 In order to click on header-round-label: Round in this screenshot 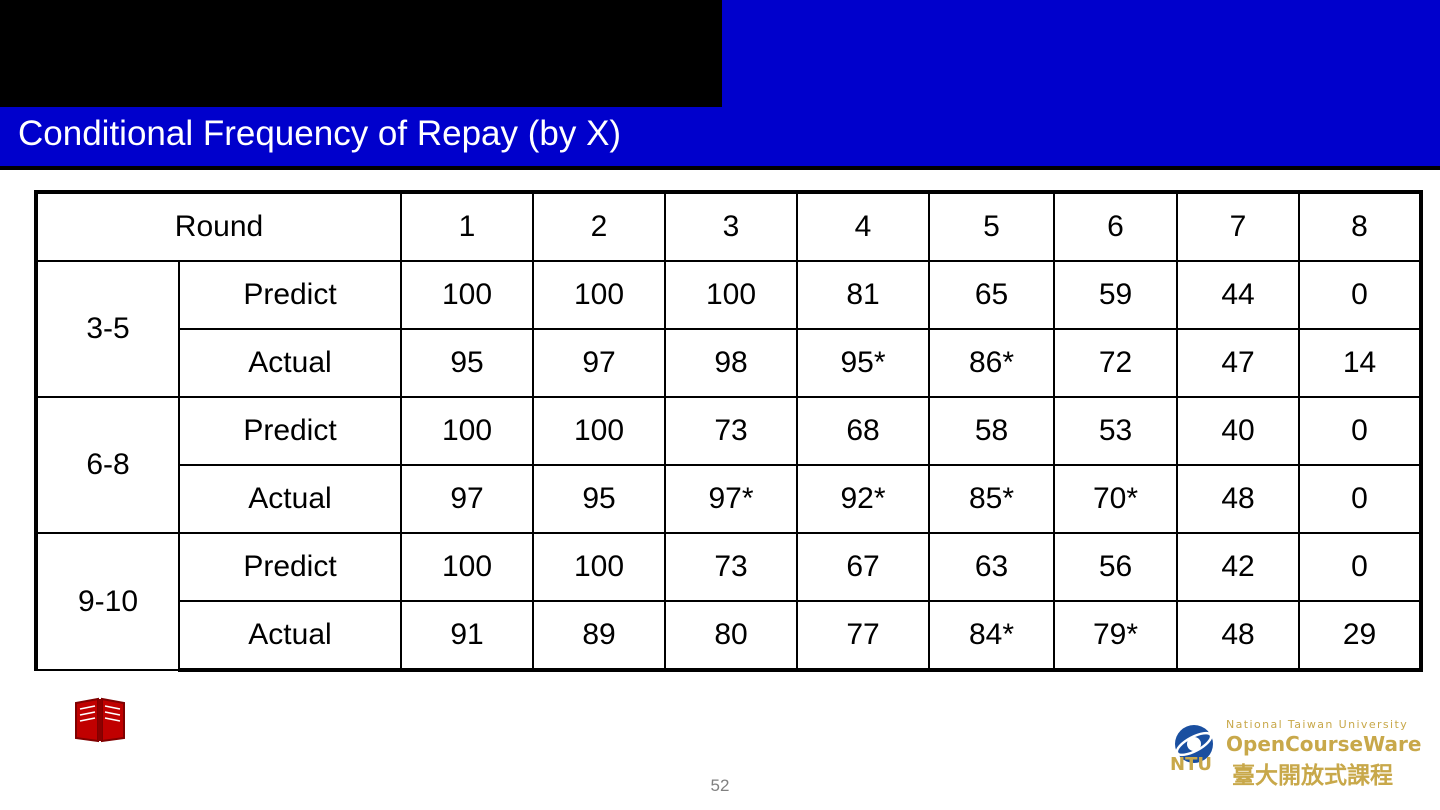, I will do `click(218, 226)`.